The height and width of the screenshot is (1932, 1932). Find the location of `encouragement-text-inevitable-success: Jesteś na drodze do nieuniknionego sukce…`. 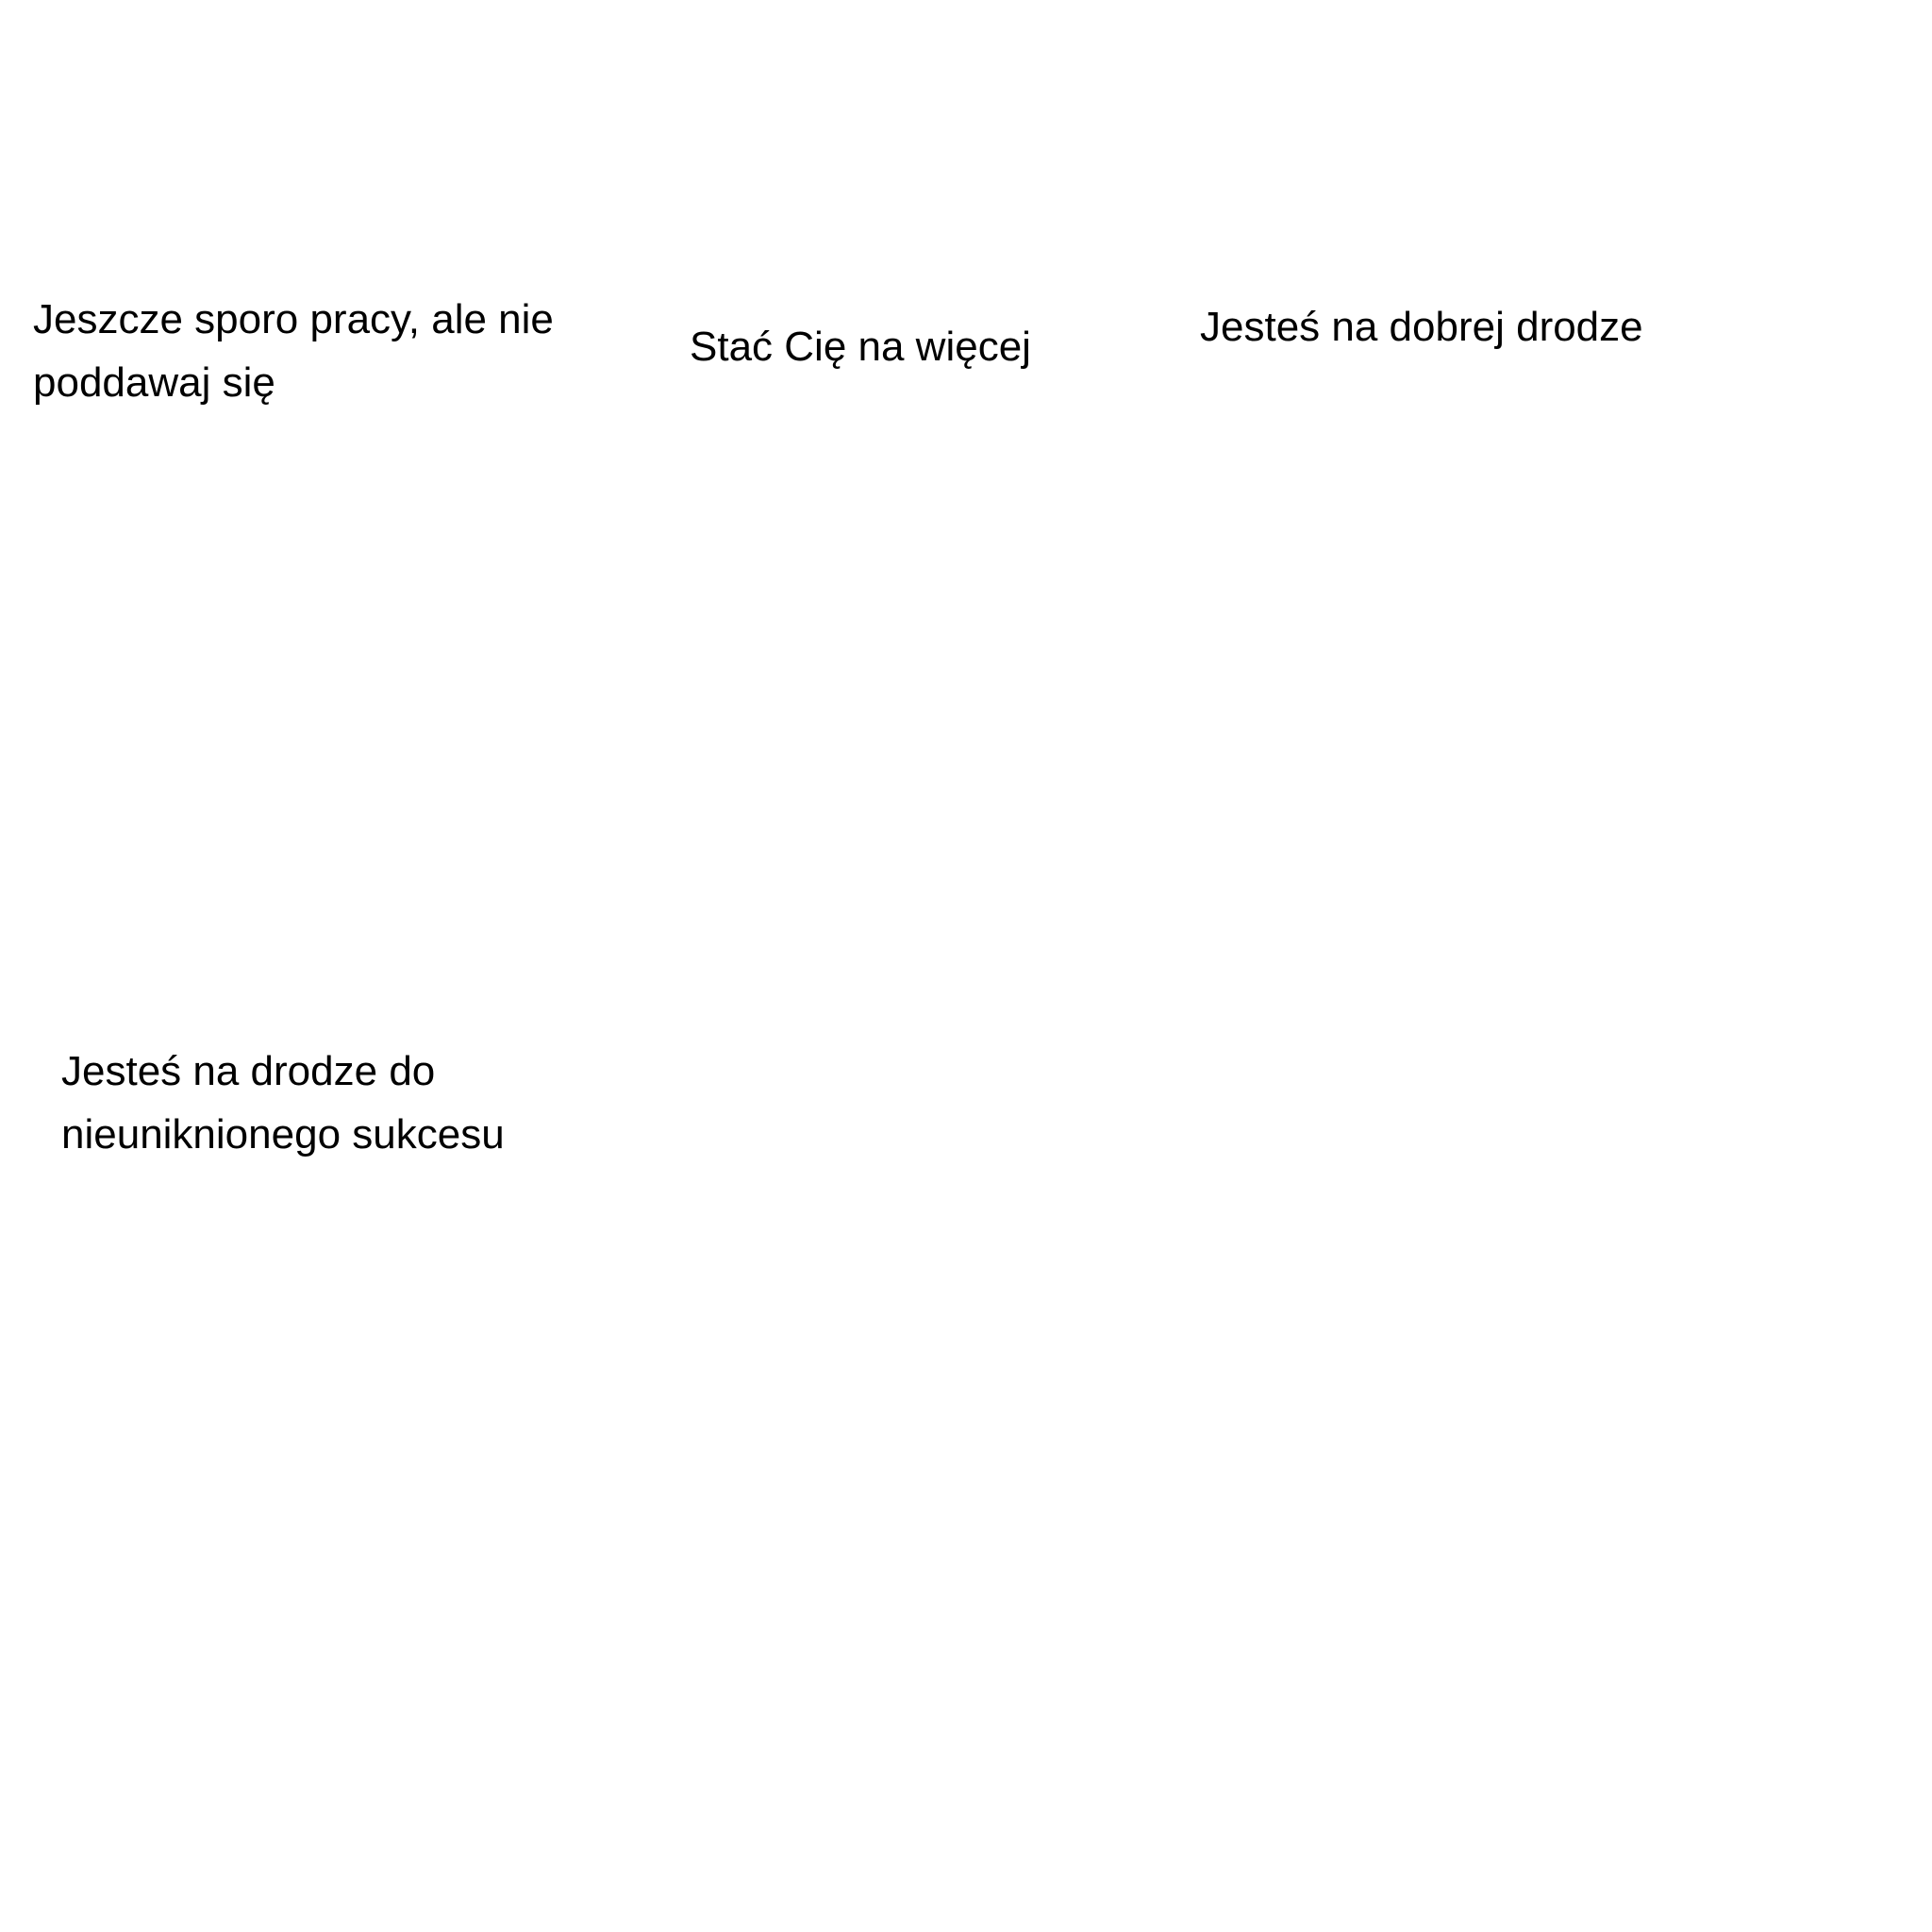

encouragement-text-inevitable-success: Jesteś na drodze do nieuniknionego sukce… is located at coordinates (306, 1103).